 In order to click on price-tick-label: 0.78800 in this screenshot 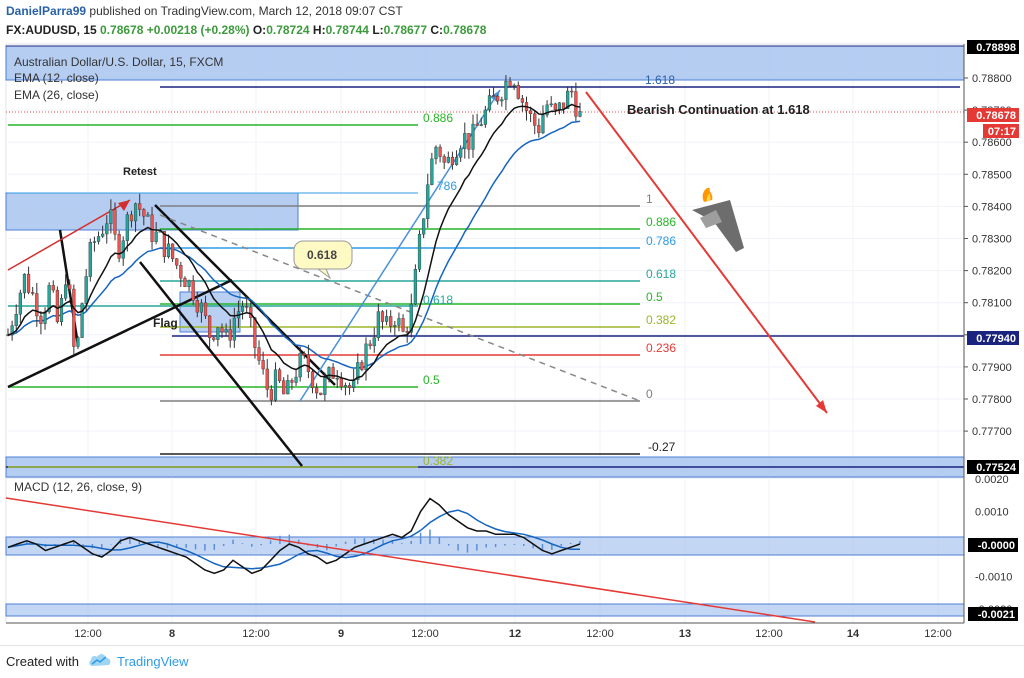, I will do `click(992, 79)`.